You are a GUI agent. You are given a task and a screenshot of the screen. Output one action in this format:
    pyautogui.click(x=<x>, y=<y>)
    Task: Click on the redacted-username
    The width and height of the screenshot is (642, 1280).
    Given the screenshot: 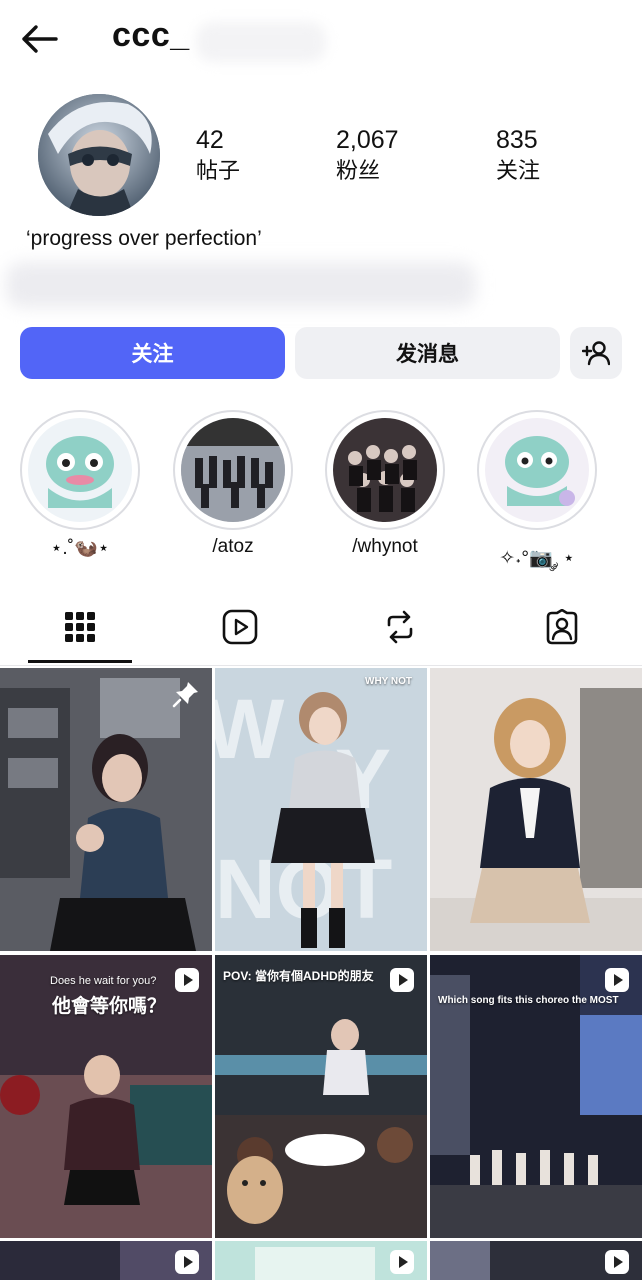 What is the action you would take?
    pyautogui.click(x=261, y=42)
    